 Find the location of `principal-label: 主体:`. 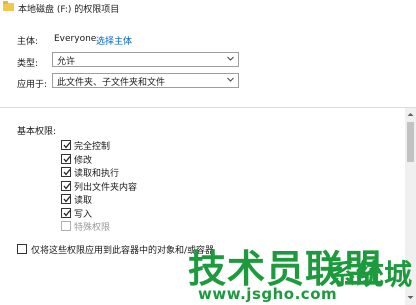

principal-label: 主体: is located at coordinates (28, 42).